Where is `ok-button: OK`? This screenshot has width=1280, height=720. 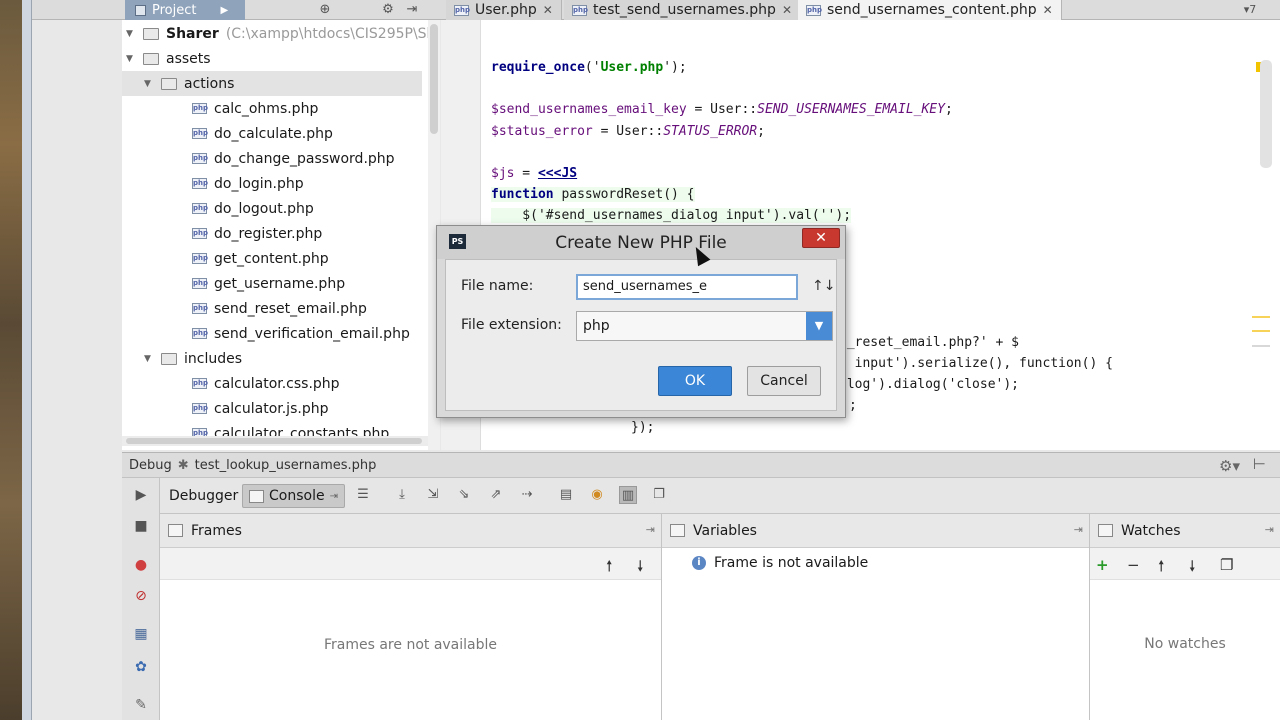 ok-button: OK is located at coordinates (695, 381).